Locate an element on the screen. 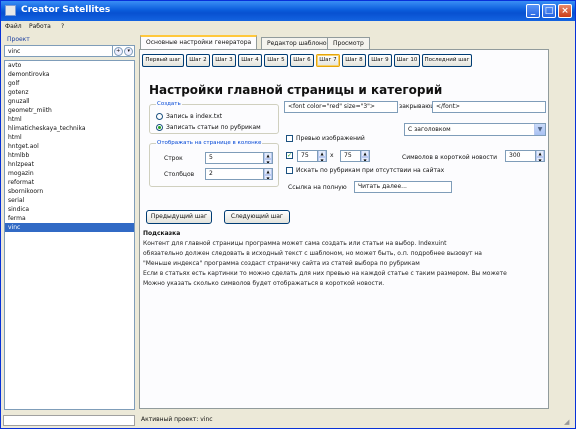 Image resolution: width=576 pixels, height=429 pixels. header-close-tag-field: </font> is located at coordinates (489, 107).